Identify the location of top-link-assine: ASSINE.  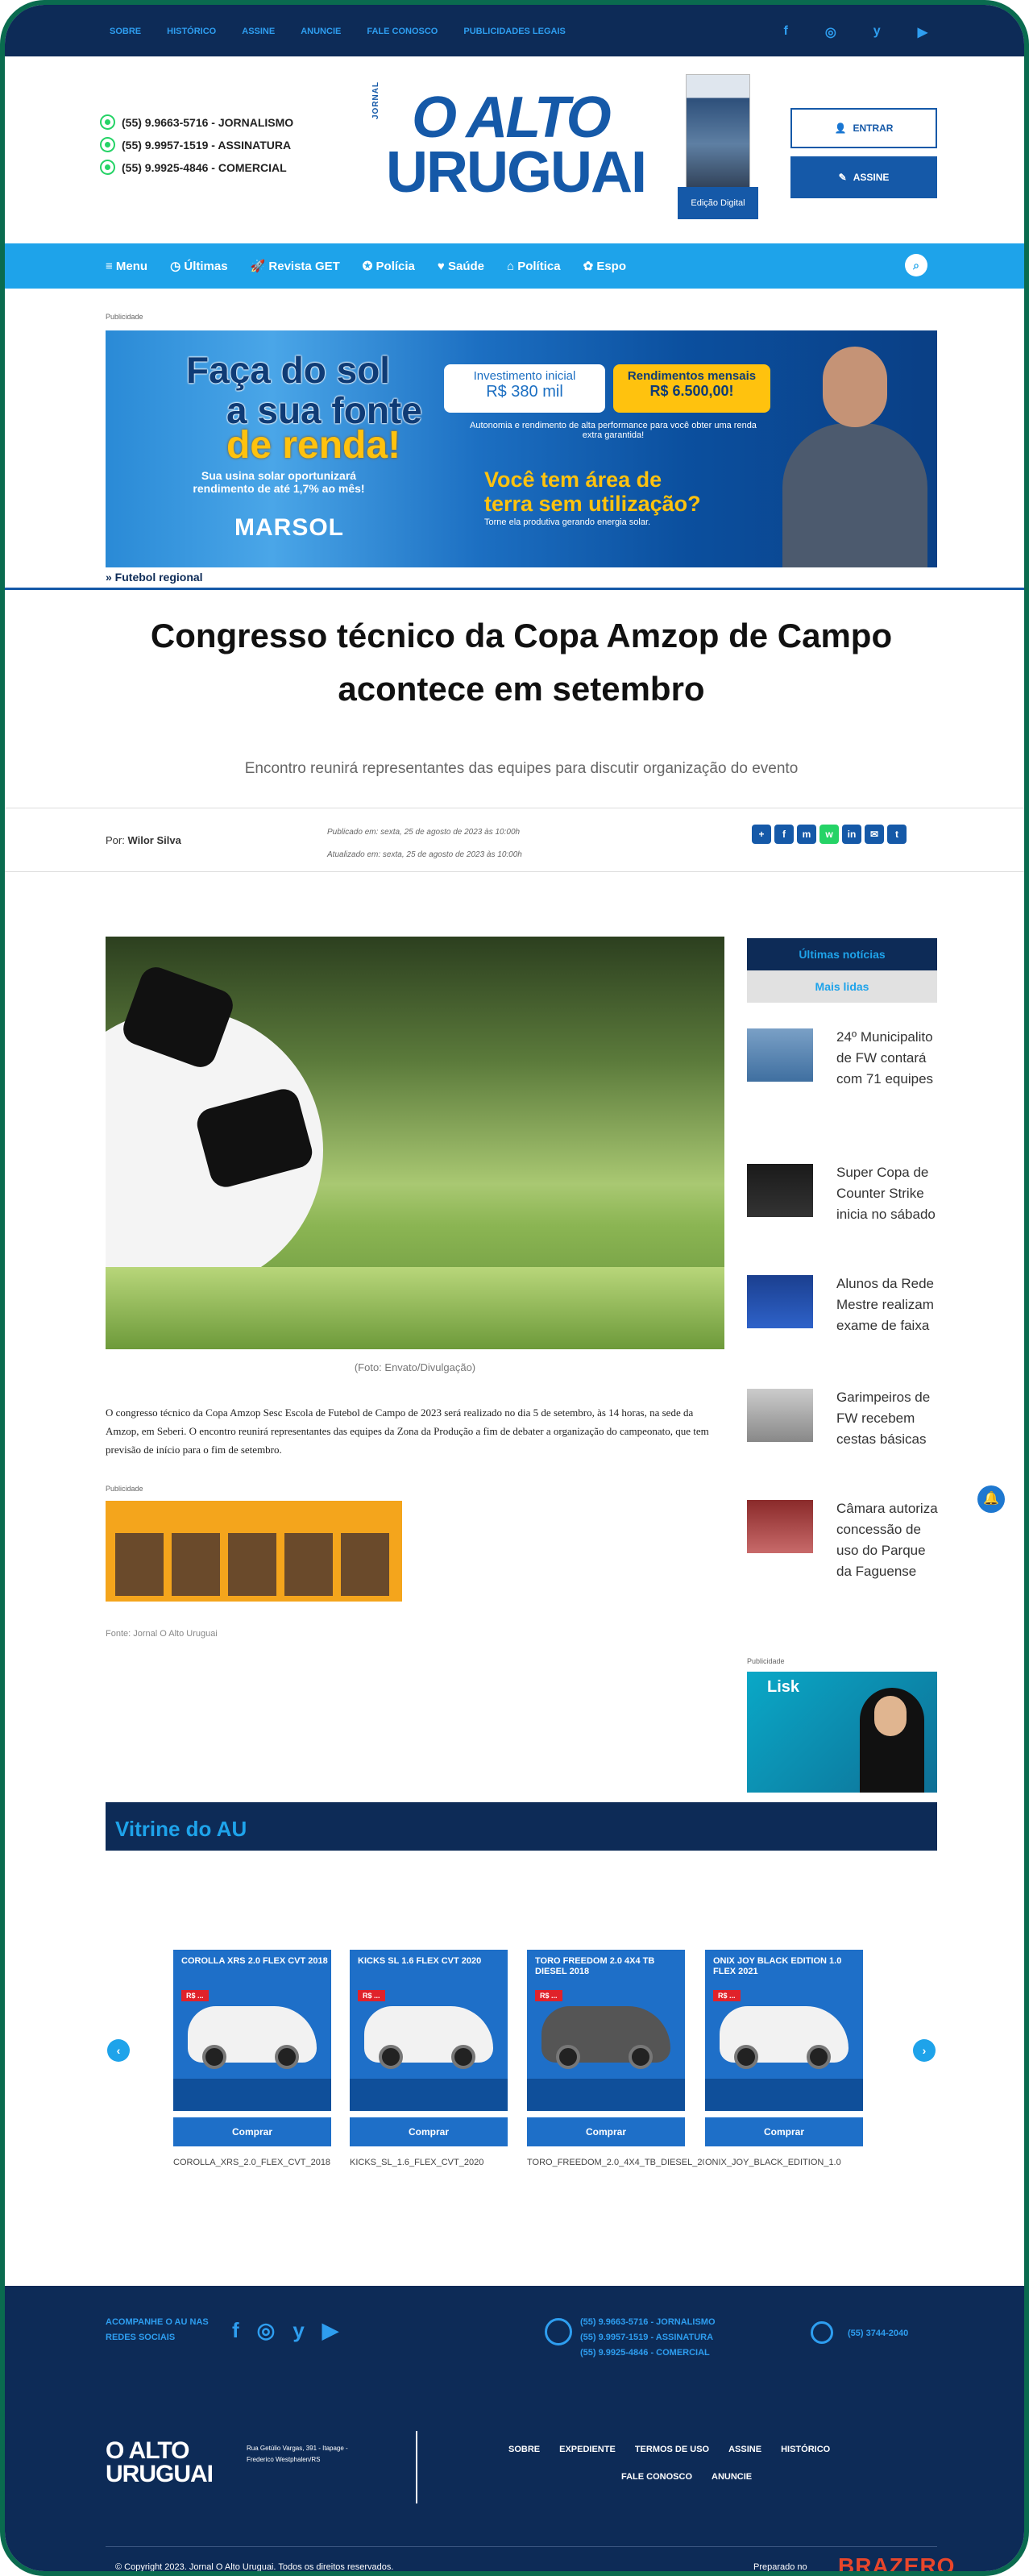
(258, 31).